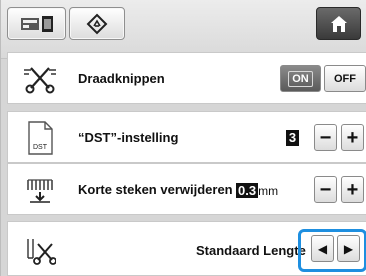 The image size is (366, 276). Describe the element at coordinates (352, 189) in the screenshot. I see `short-stitch-plus-button: +` at that location.